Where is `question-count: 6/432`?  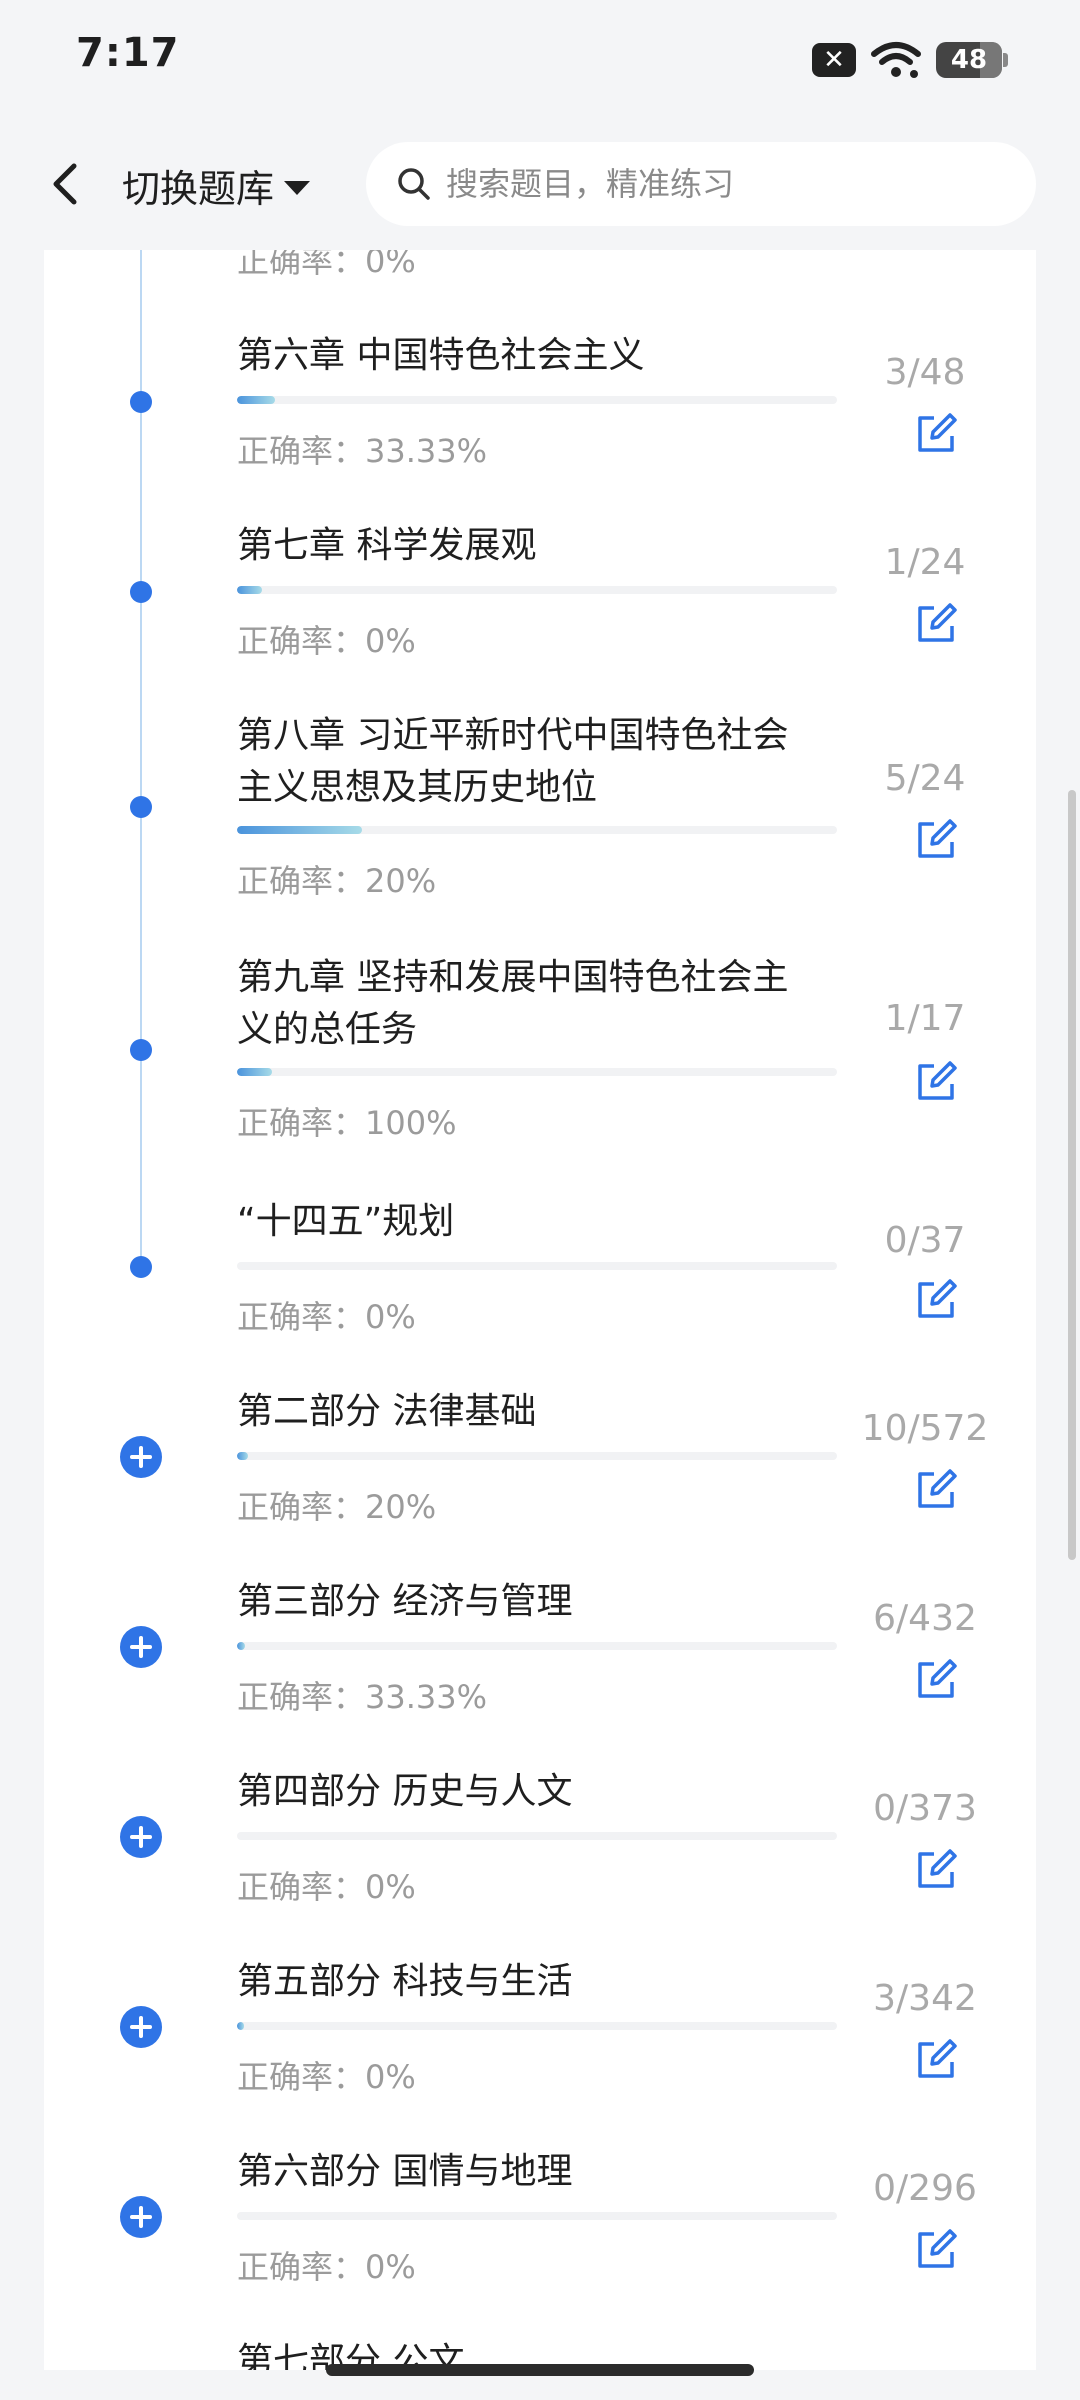
question-count: 6/432 is located at coordinates (925, 1618).